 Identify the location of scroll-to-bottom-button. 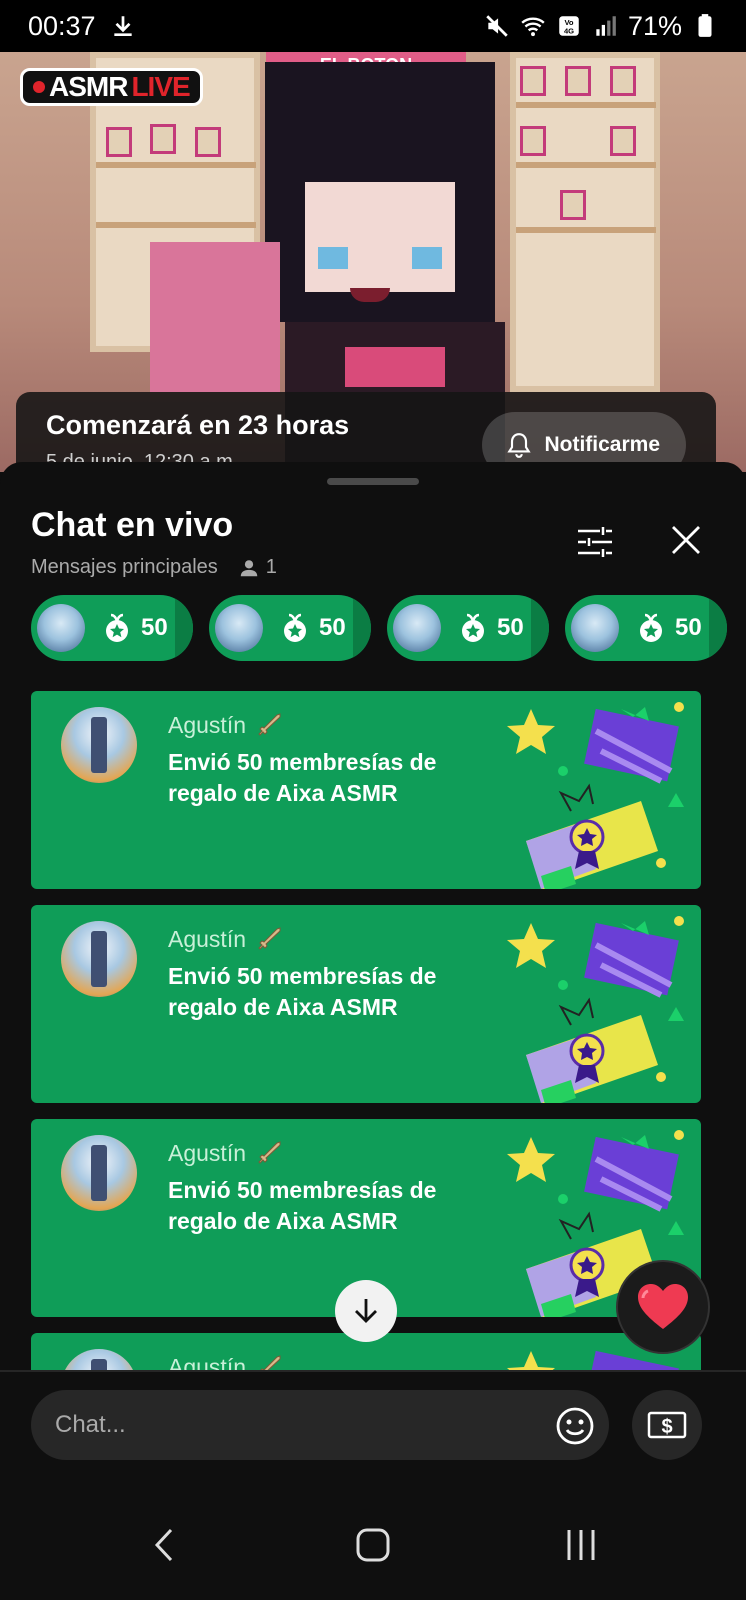
(366, 1311).